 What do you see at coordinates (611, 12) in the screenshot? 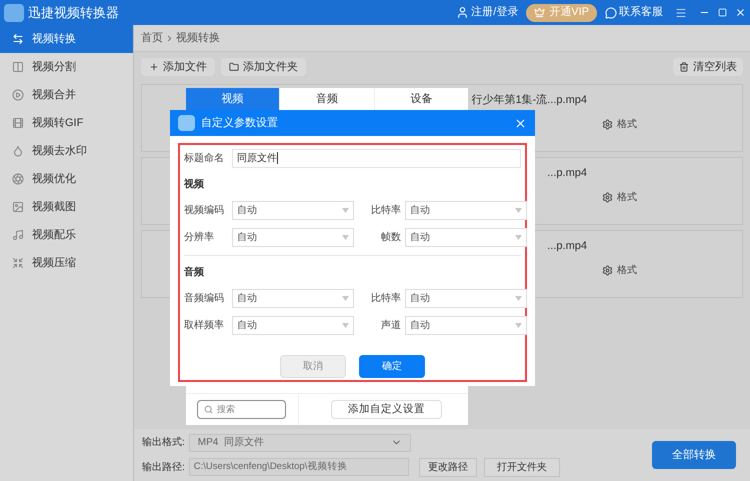
I see `chat-icon` at bounding box center [611, 12].